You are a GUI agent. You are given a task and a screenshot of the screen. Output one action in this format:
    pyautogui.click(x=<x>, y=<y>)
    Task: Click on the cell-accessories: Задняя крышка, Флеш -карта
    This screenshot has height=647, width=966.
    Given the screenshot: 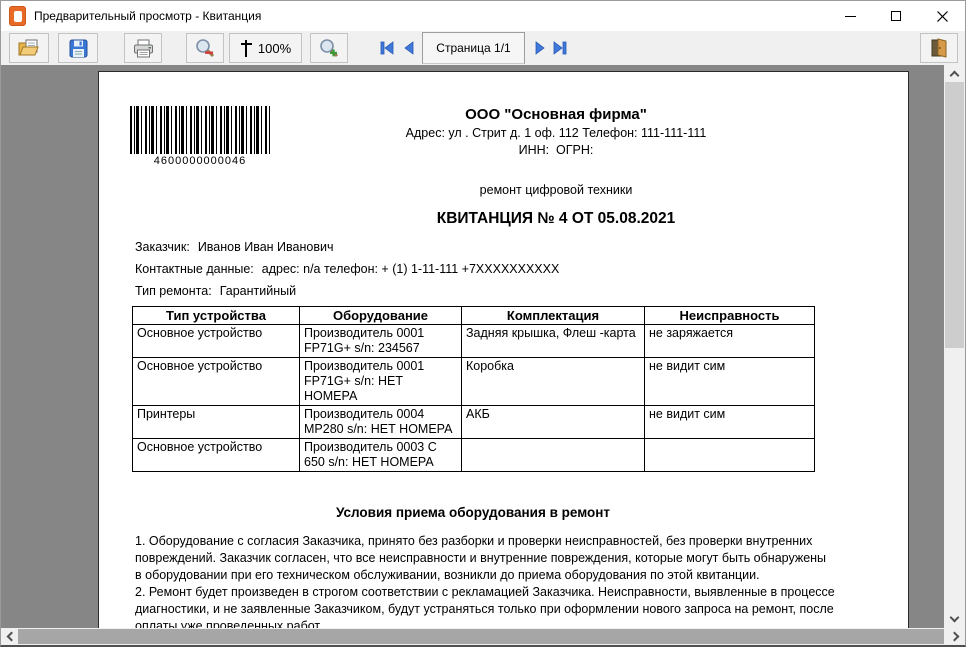 What is the action you would take?
    pyautogui.click(x=553, y=341)
    